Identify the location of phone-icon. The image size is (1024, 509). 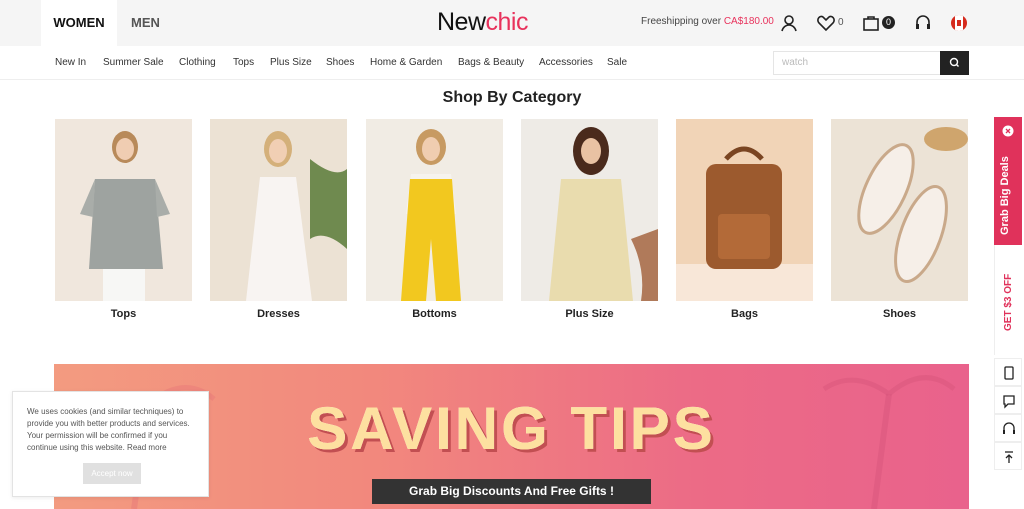
(1009, 373).